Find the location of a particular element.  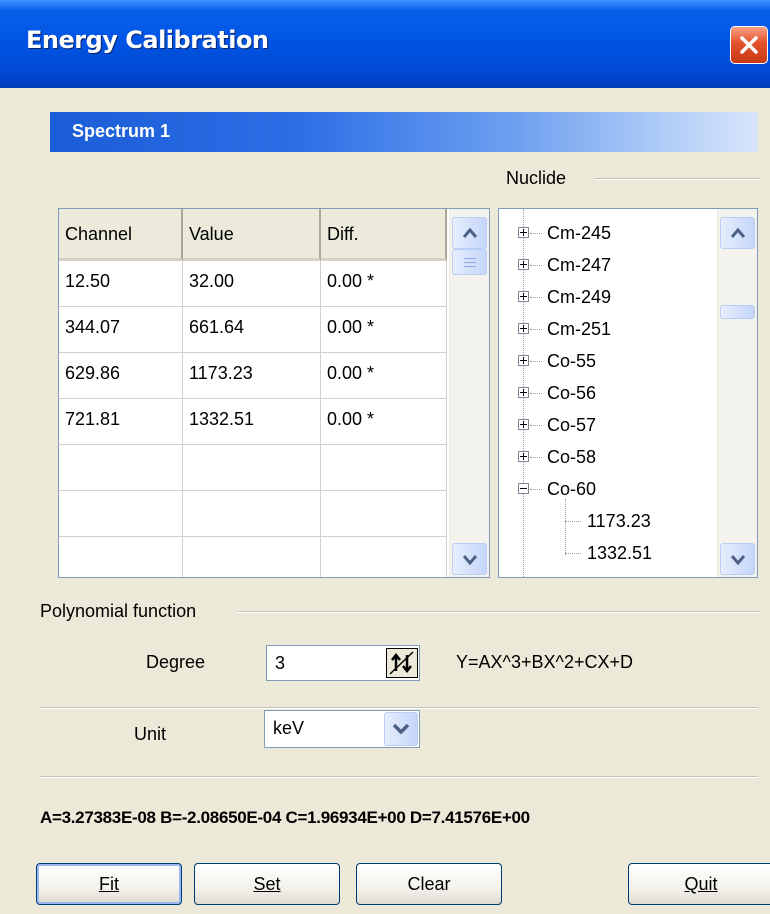

title-bar: Energy Calibration is located at coordinates (385, 44).